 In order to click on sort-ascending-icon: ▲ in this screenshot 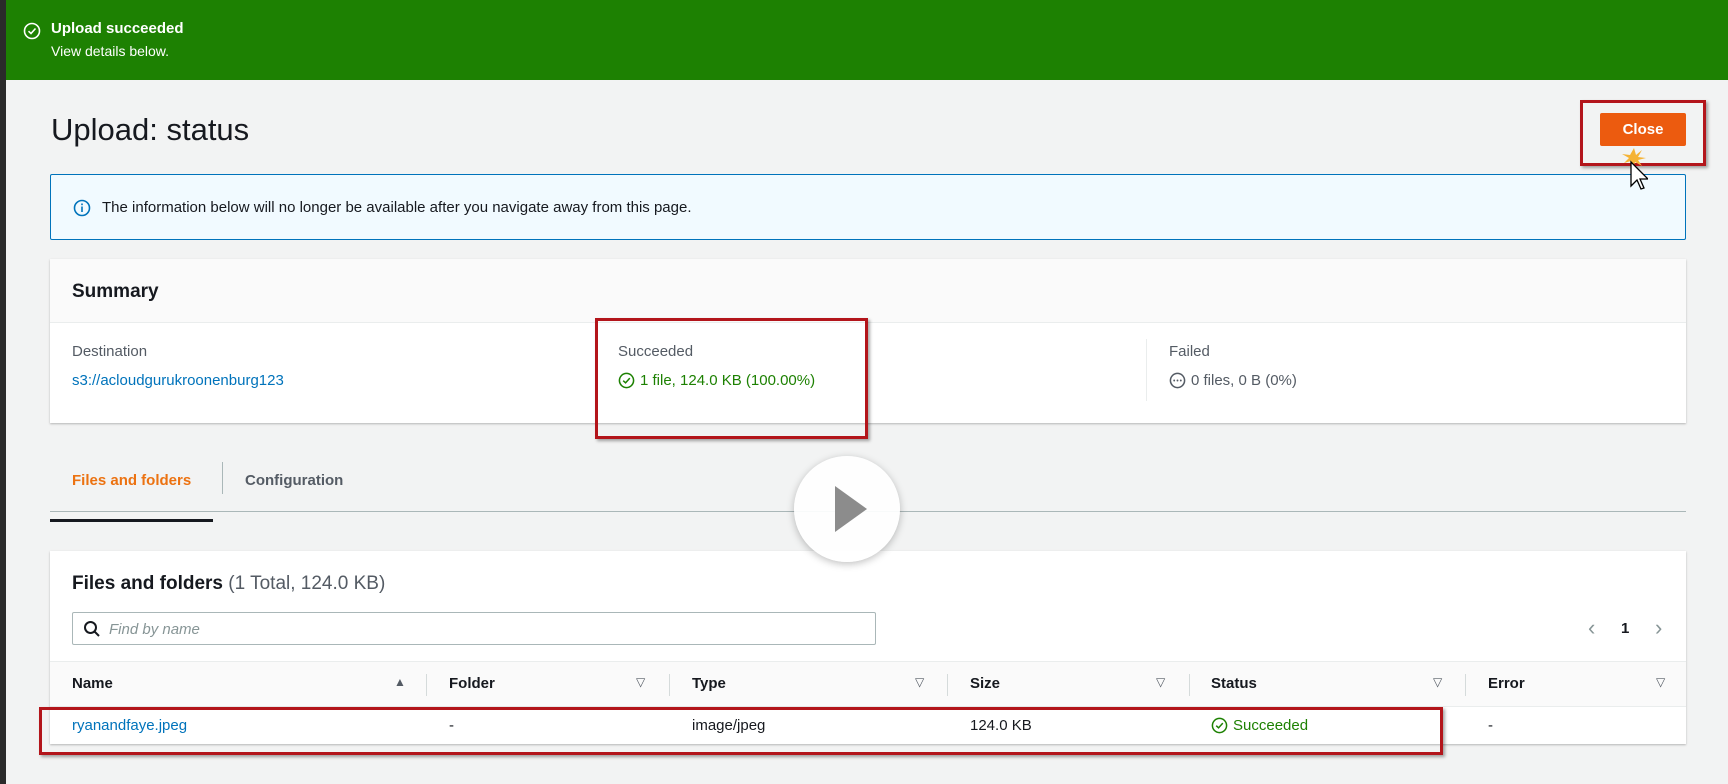, I will do `click(400, 682)`.